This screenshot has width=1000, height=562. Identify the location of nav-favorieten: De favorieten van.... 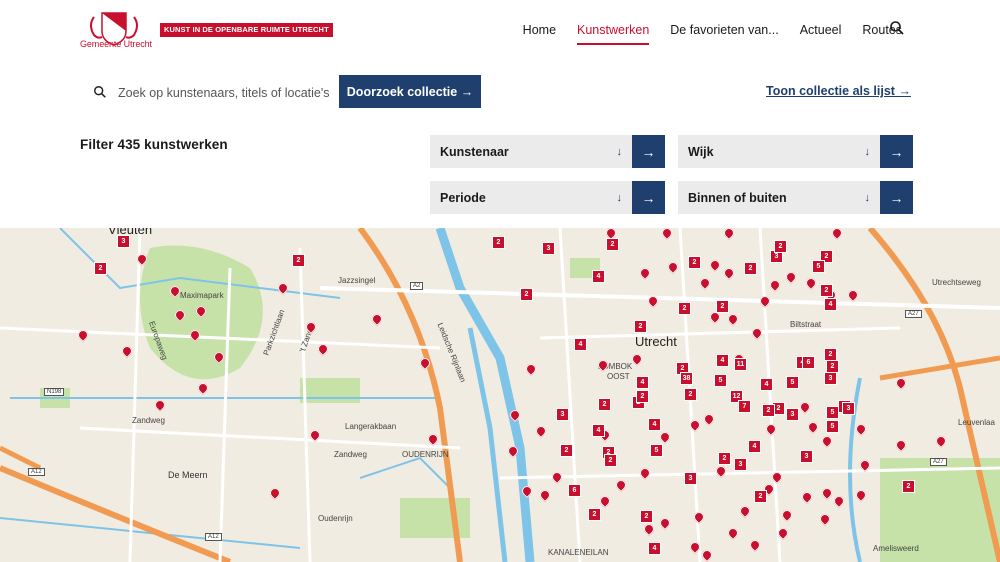
(724, 32).